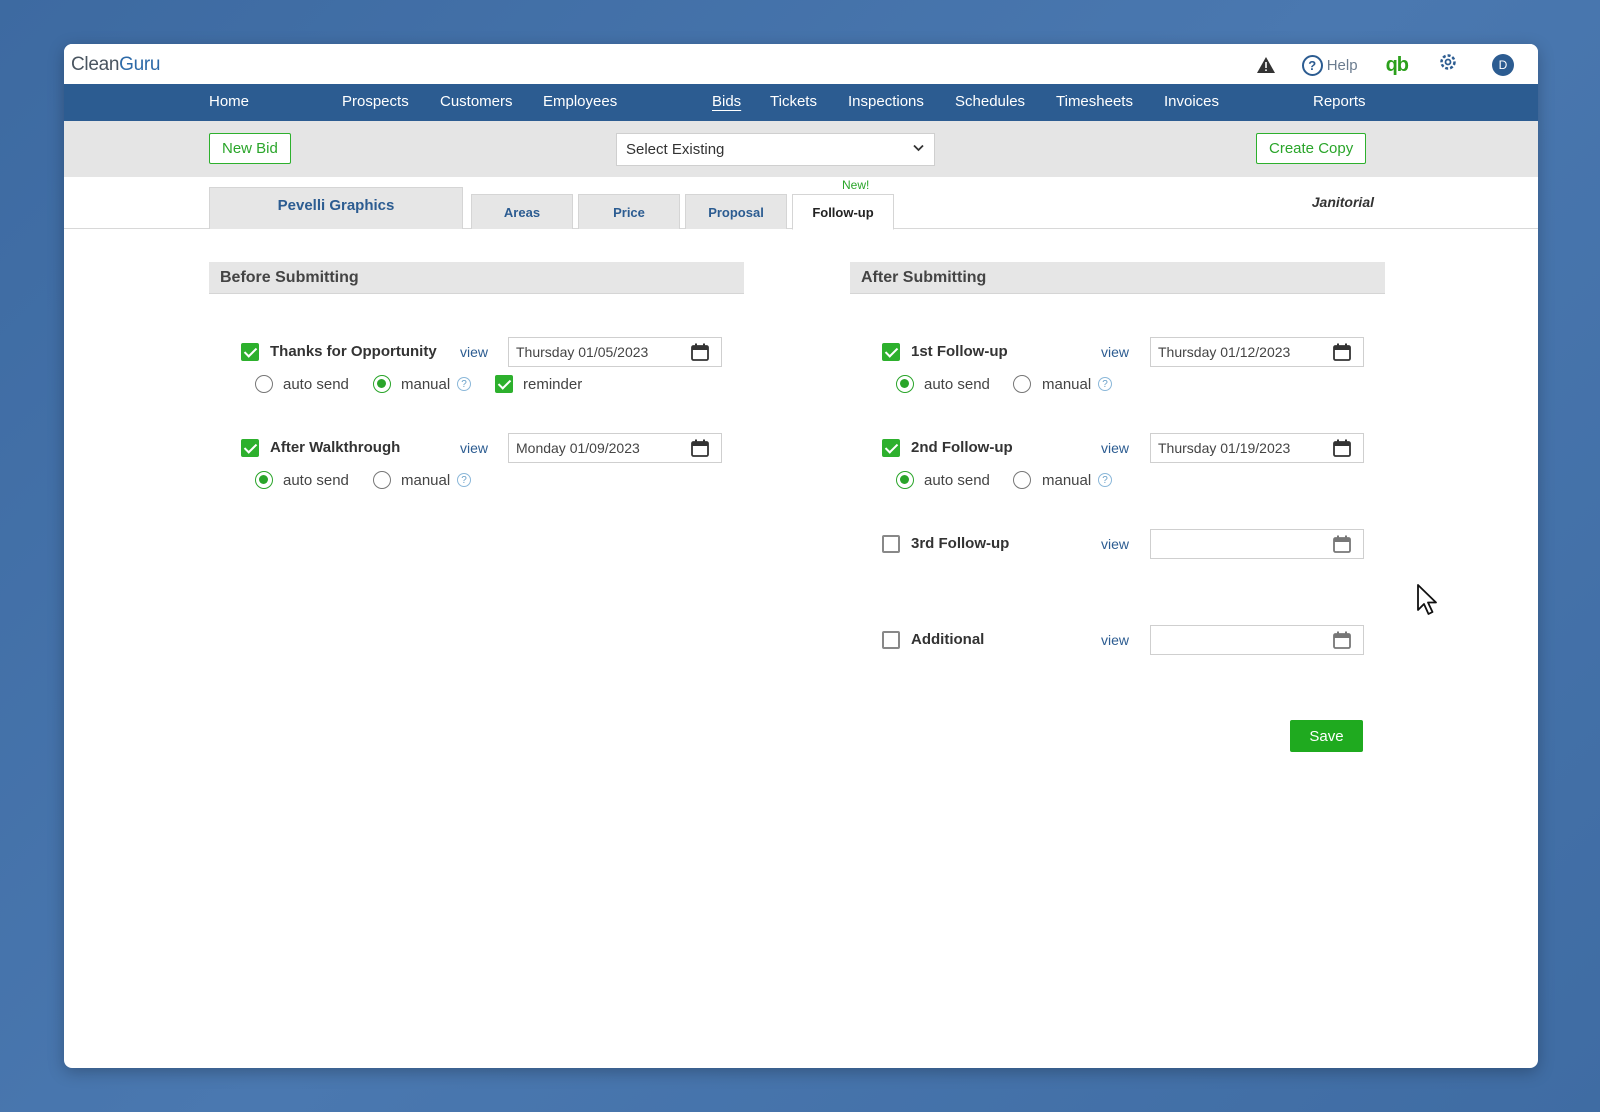  Describe the element at coordinates (553, 384) in the screenshot. I see `thanks-opportunity-reminder-label: reminder` at that location.